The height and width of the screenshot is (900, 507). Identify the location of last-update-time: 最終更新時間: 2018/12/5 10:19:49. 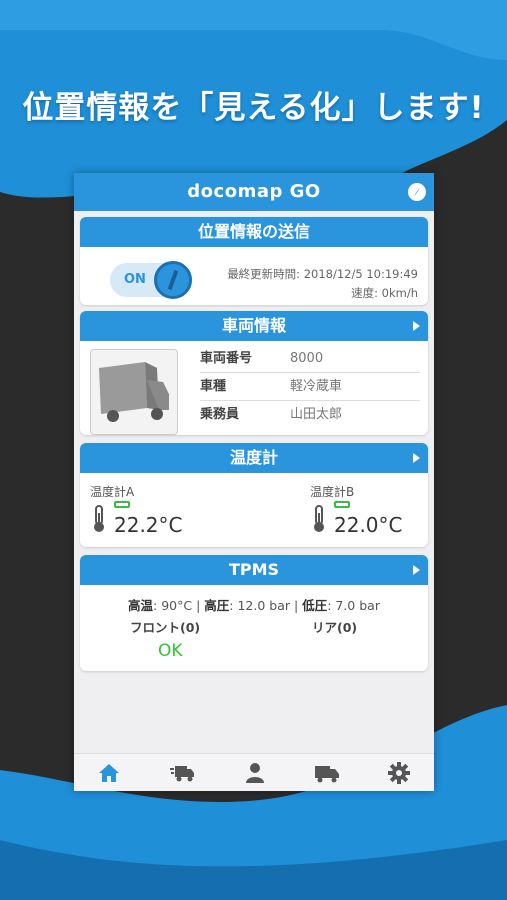
(322, 274).